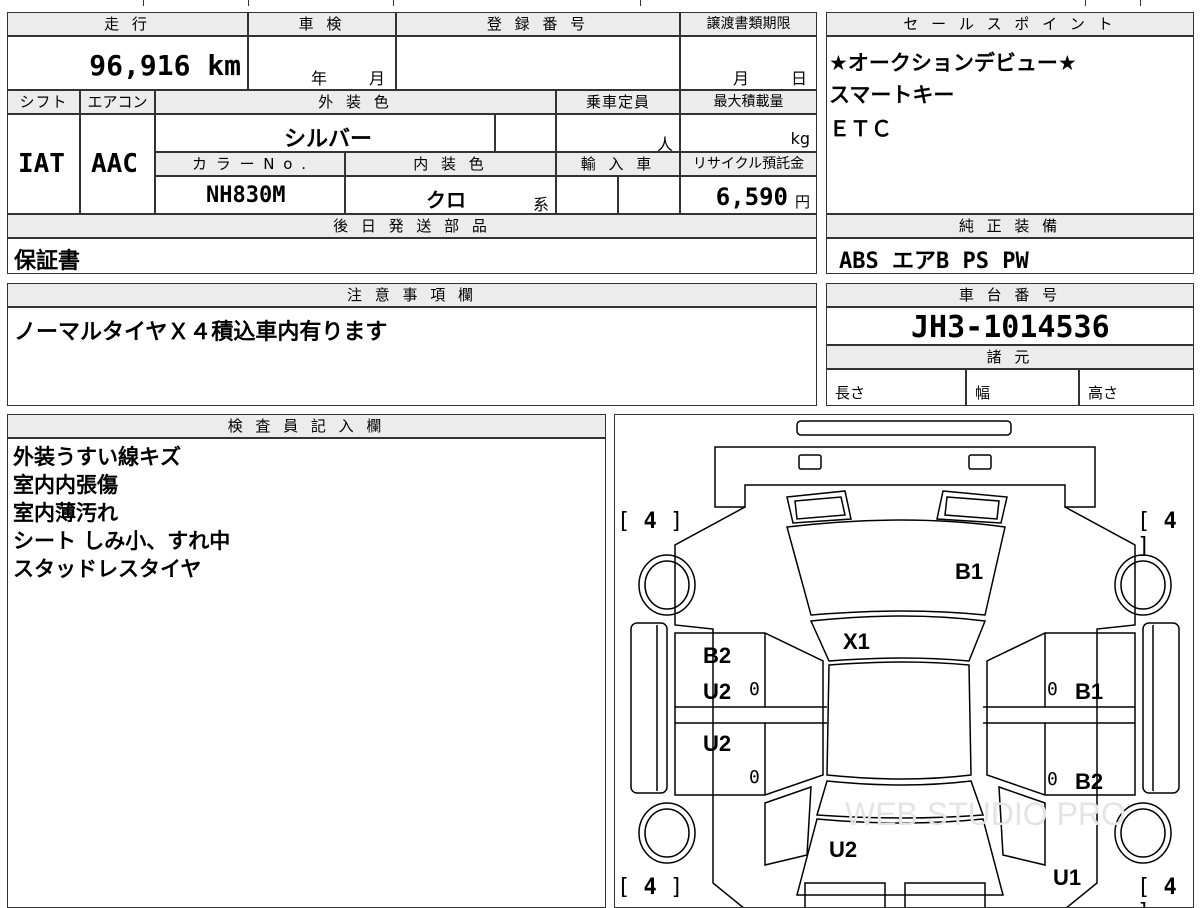 This screenshot has width=1200, height=908. Describe the element at coordinates (538, 24) in the screenshot. I see `registration-header: 登 録 番 号` at that location.